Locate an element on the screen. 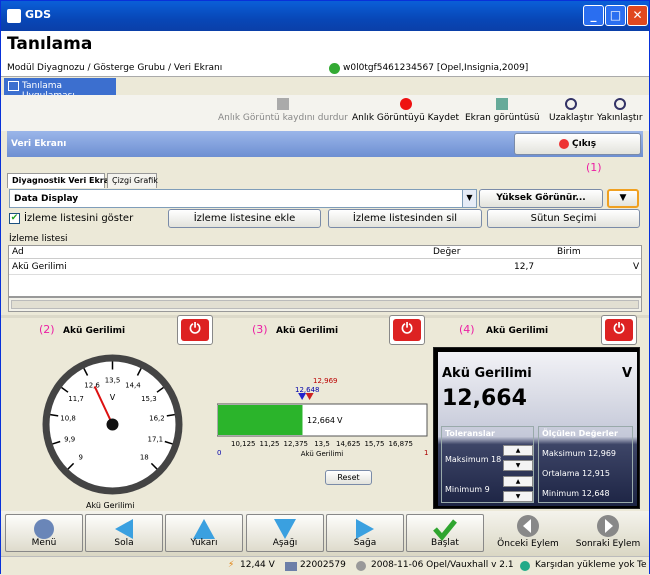  zoom-out-button: Uzaklaştır is located at coordinates (571, 110).